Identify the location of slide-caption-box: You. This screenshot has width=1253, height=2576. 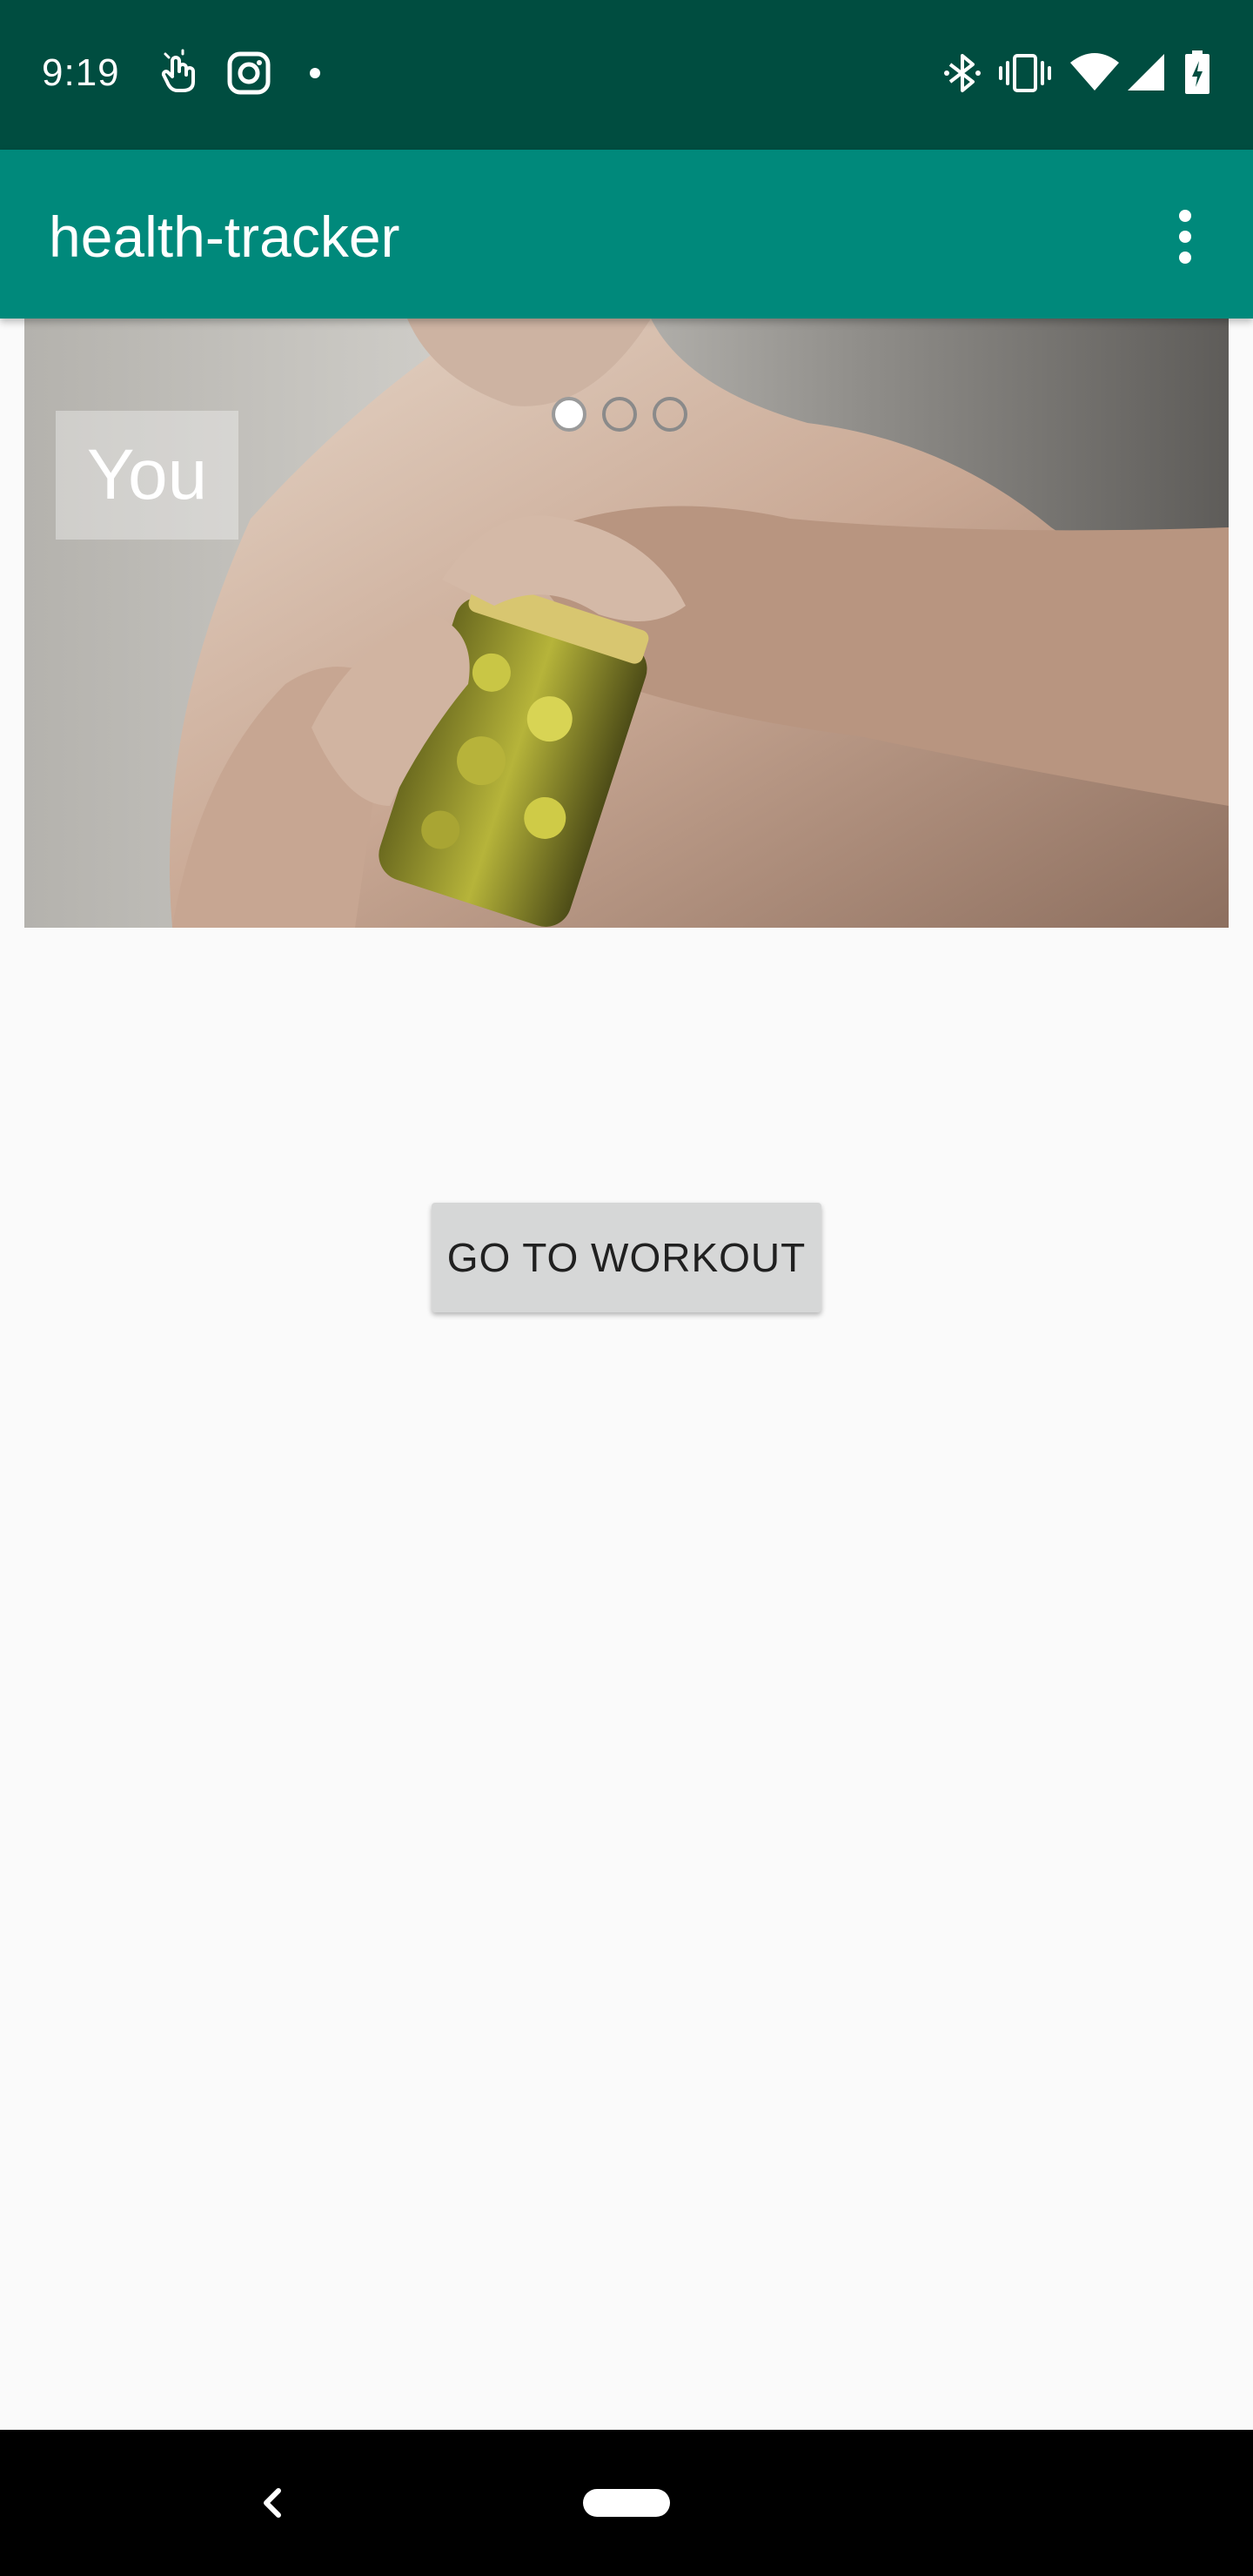
(147, 475).